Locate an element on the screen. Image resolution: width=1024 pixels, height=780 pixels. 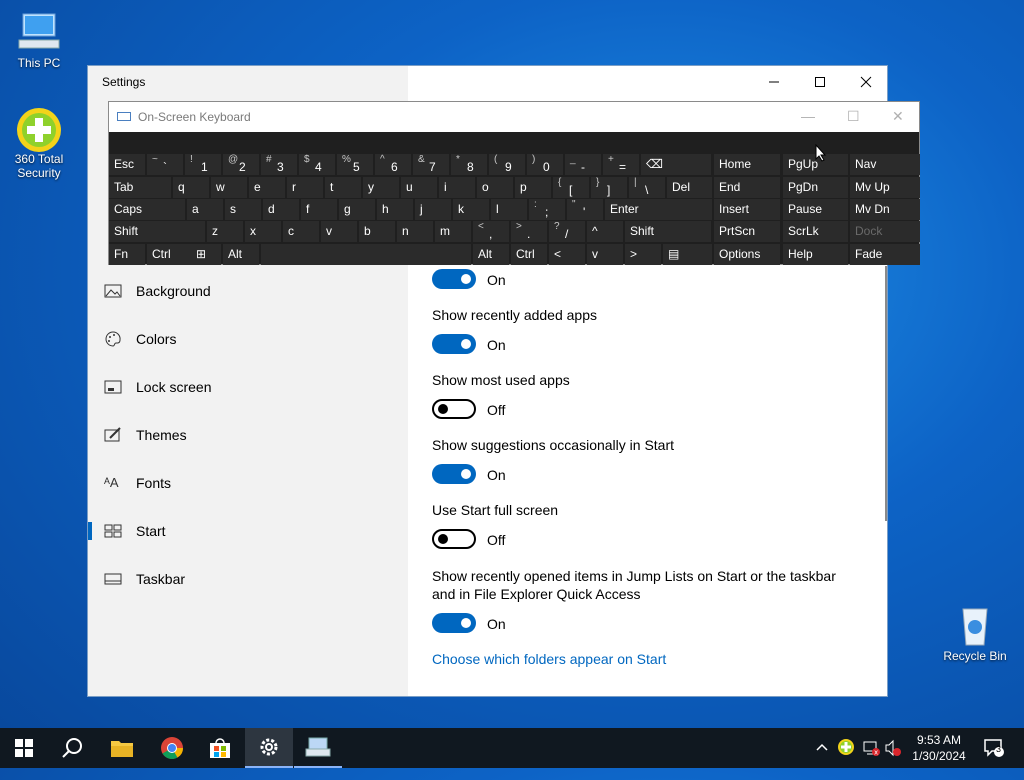
osk-key: Esc is located at coordinates (127, 164).